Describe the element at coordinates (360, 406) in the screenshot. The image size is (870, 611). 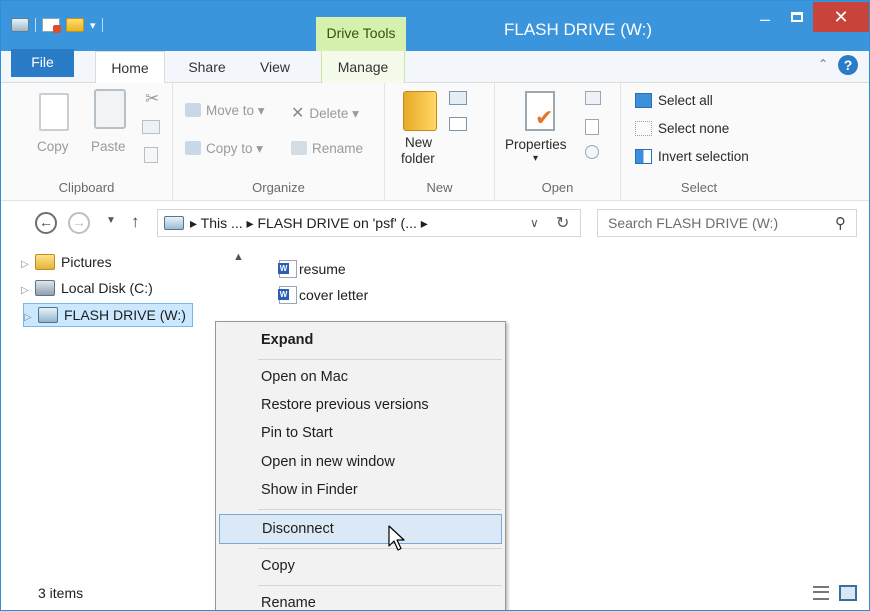
I see `menu-item-restore-previous-versions: Restore previous versions` at that location.